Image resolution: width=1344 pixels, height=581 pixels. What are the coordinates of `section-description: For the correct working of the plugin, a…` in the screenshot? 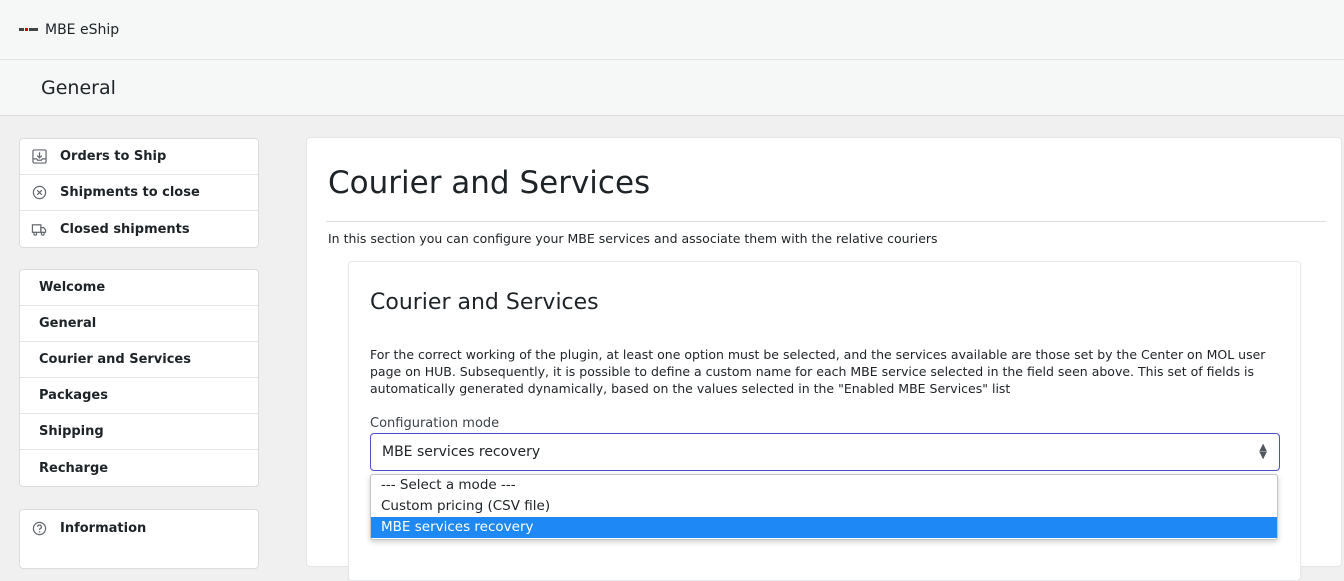 It's located at (818, 371).